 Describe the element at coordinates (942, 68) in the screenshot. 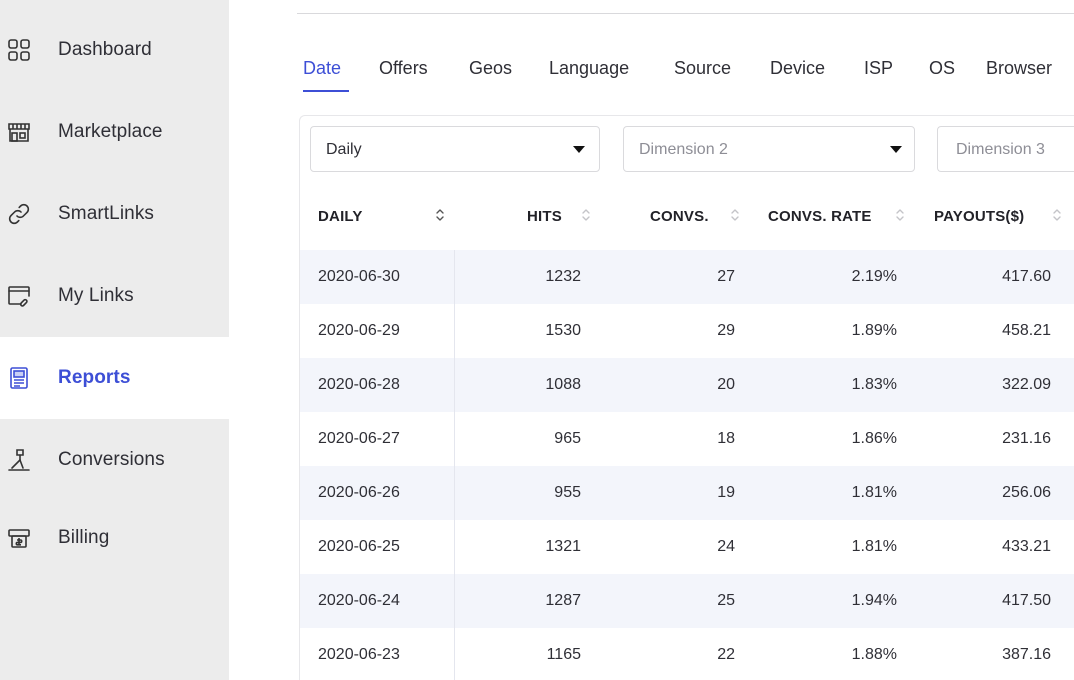

I see `tab-os: OS` at that location.